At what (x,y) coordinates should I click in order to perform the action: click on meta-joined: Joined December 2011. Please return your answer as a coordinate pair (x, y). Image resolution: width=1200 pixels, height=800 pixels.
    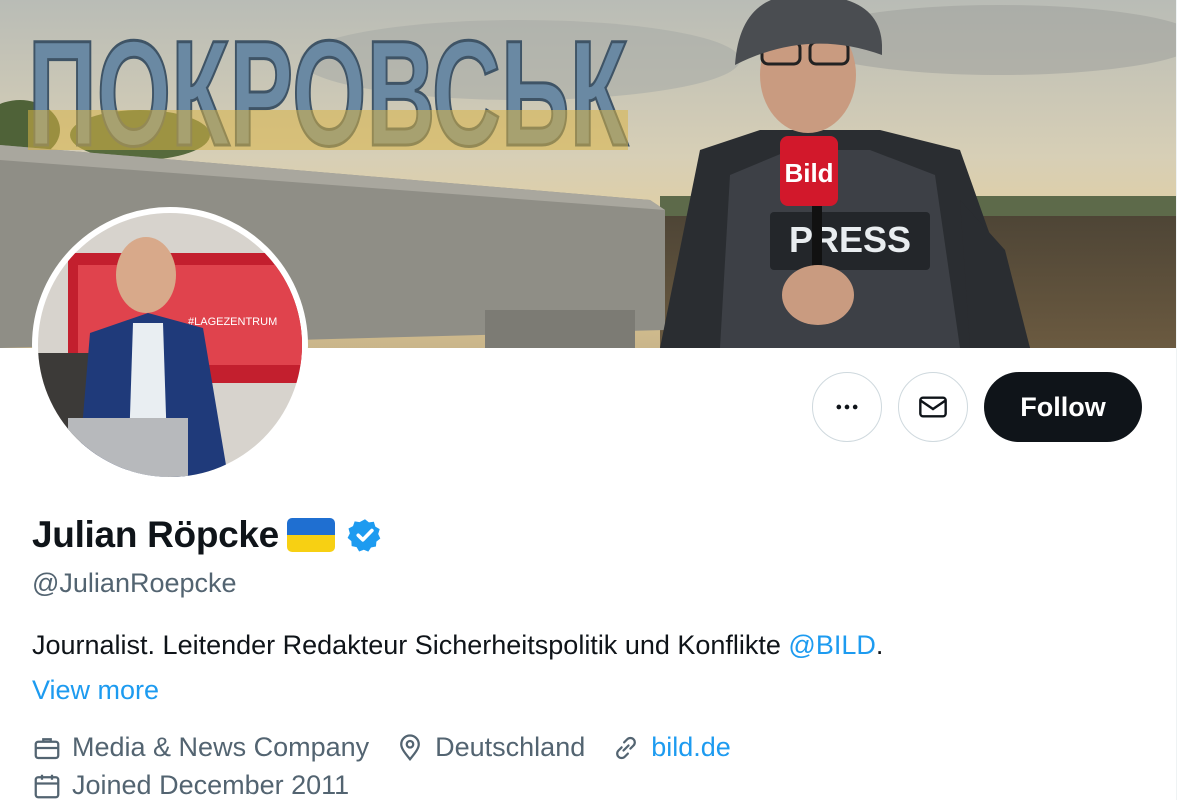
    Looking at the image, I should click on (190, 785).